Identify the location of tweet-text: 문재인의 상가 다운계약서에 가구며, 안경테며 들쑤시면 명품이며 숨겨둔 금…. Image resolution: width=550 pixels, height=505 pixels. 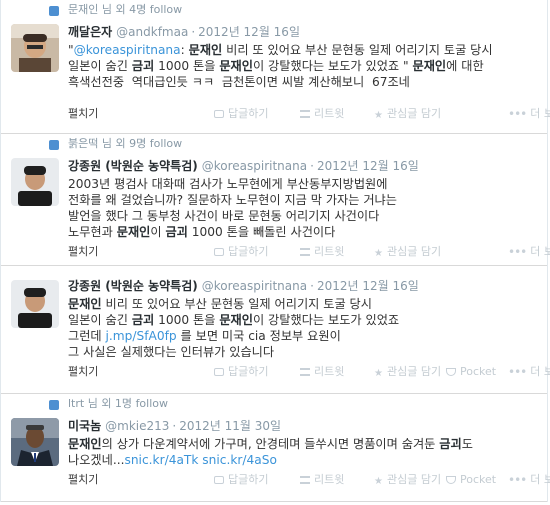
(303, 452).